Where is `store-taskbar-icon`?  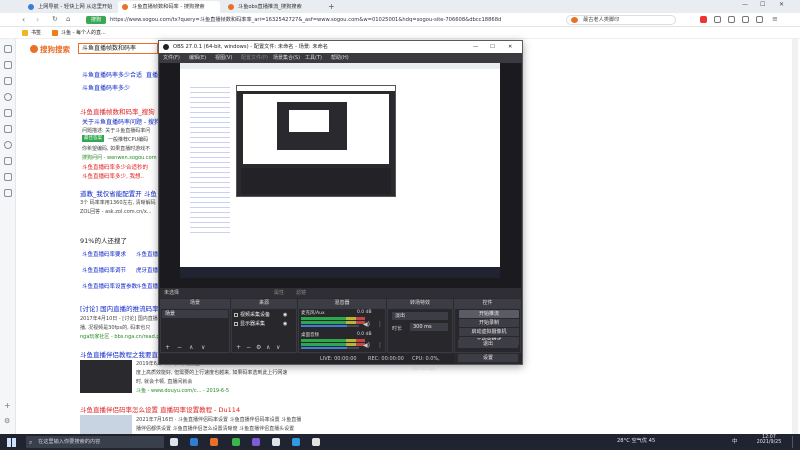
store-taskbar-icon is located at coordinates (316, 442).